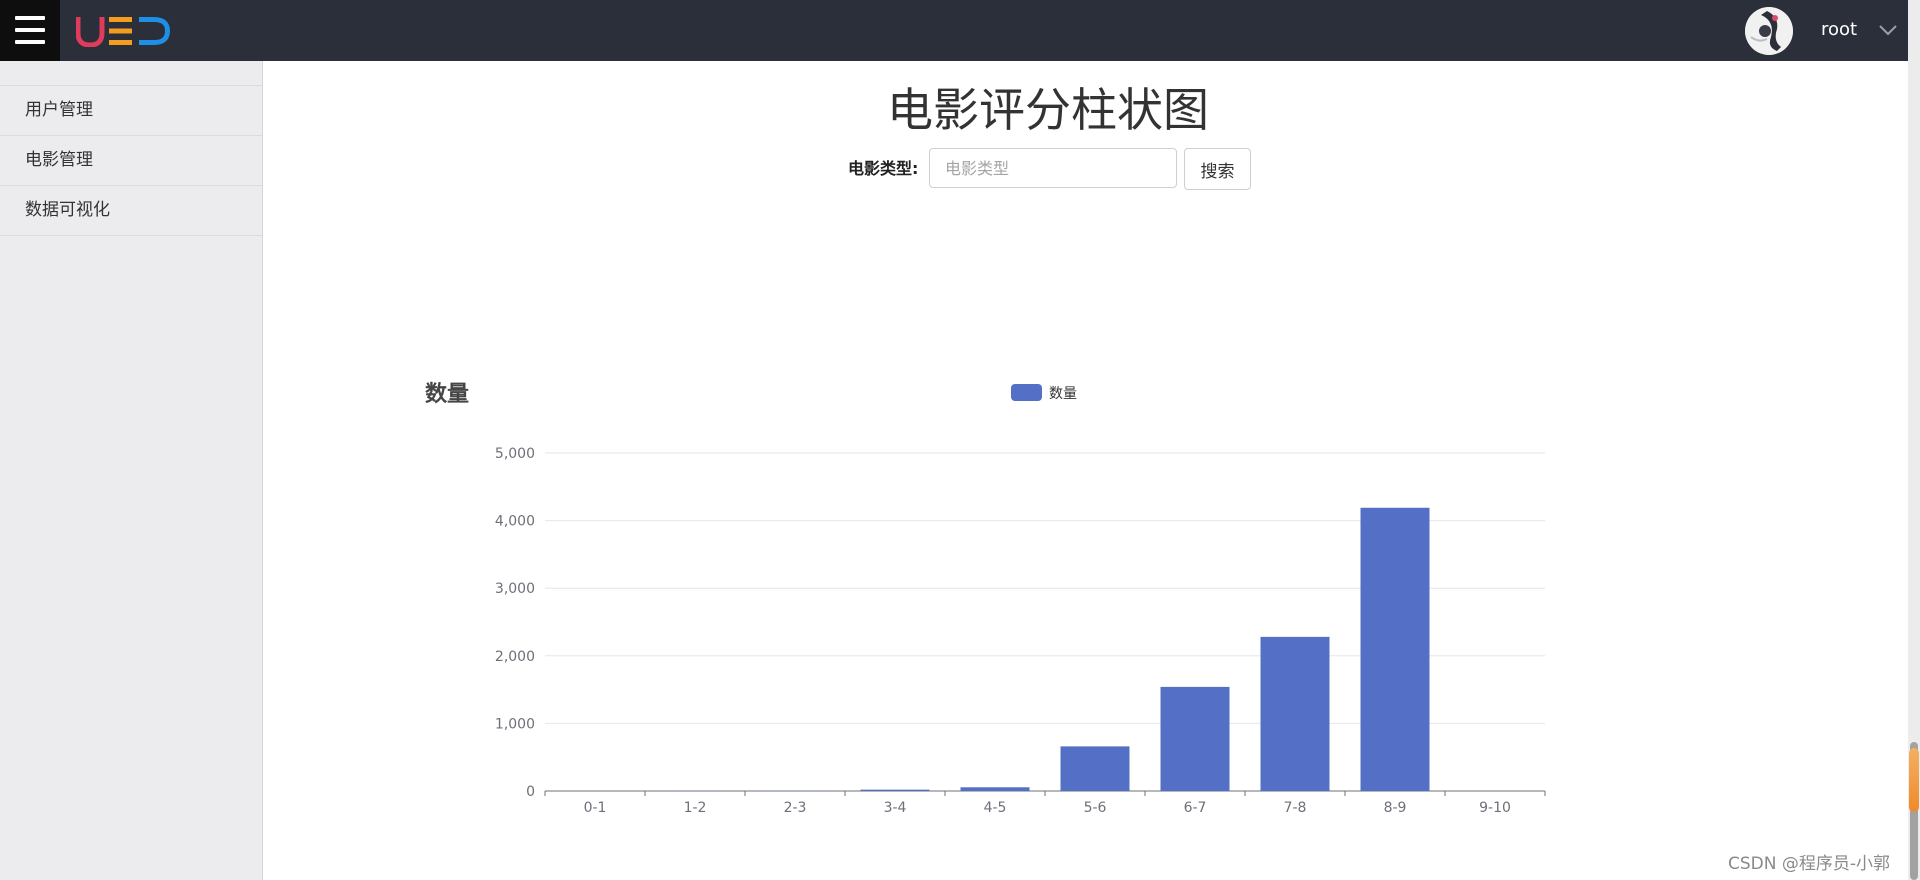  I want to click on y-tick-label: 0, so click(530, 792).